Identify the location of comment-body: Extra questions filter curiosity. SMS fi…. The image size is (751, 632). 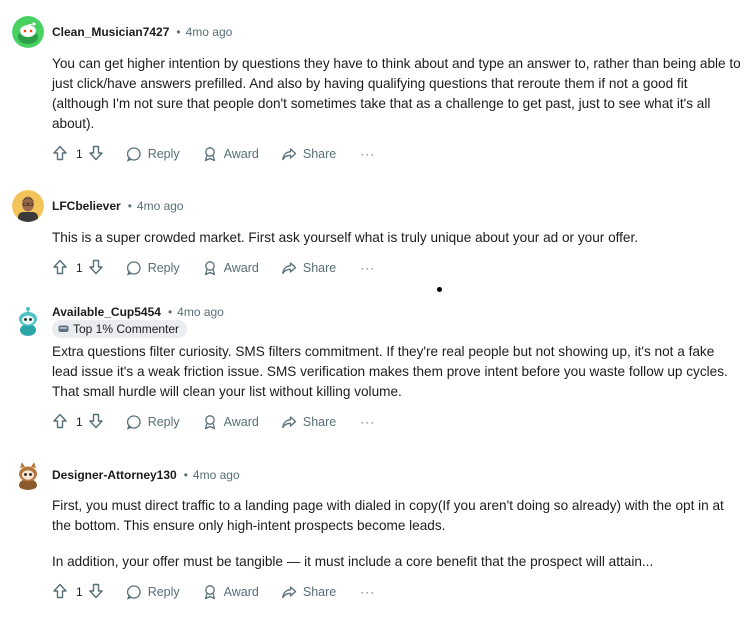
(397, 372).